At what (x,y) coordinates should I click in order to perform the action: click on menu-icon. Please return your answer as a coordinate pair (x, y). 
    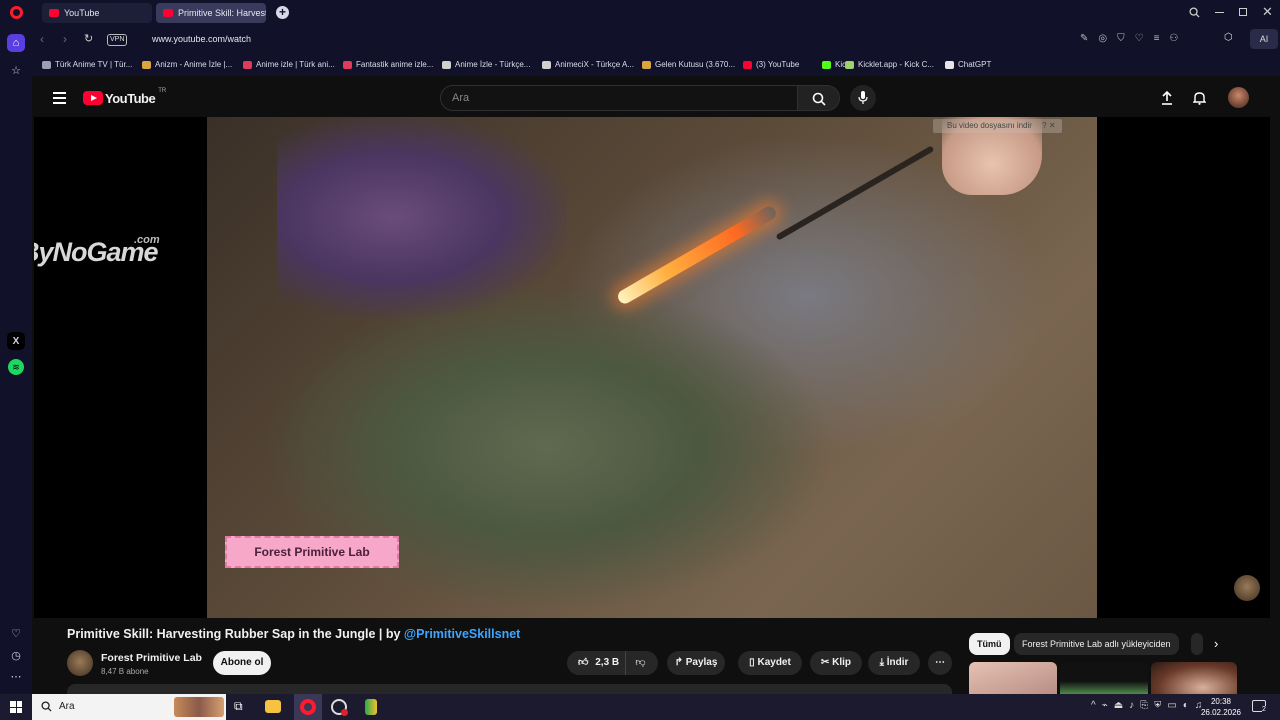
    Looking at the image, I should click on (59, 98).